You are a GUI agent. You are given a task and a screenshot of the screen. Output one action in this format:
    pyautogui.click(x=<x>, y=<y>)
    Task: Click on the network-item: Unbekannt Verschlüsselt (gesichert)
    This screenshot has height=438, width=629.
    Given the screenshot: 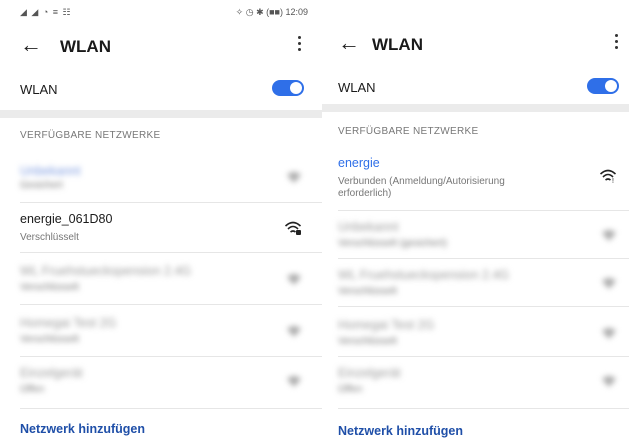 What is the action you would take?
    pyautogui.click(x=475, y=236)
    